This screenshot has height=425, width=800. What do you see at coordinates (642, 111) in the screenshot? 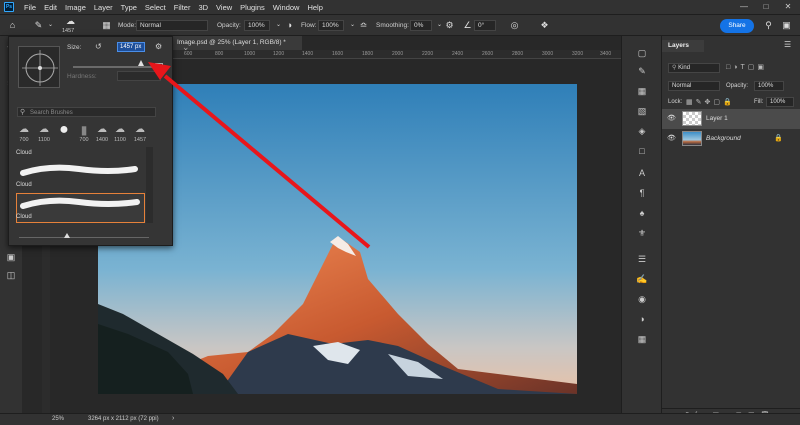
I see `styles-icon: ▧` at bounding box center [642, 111].